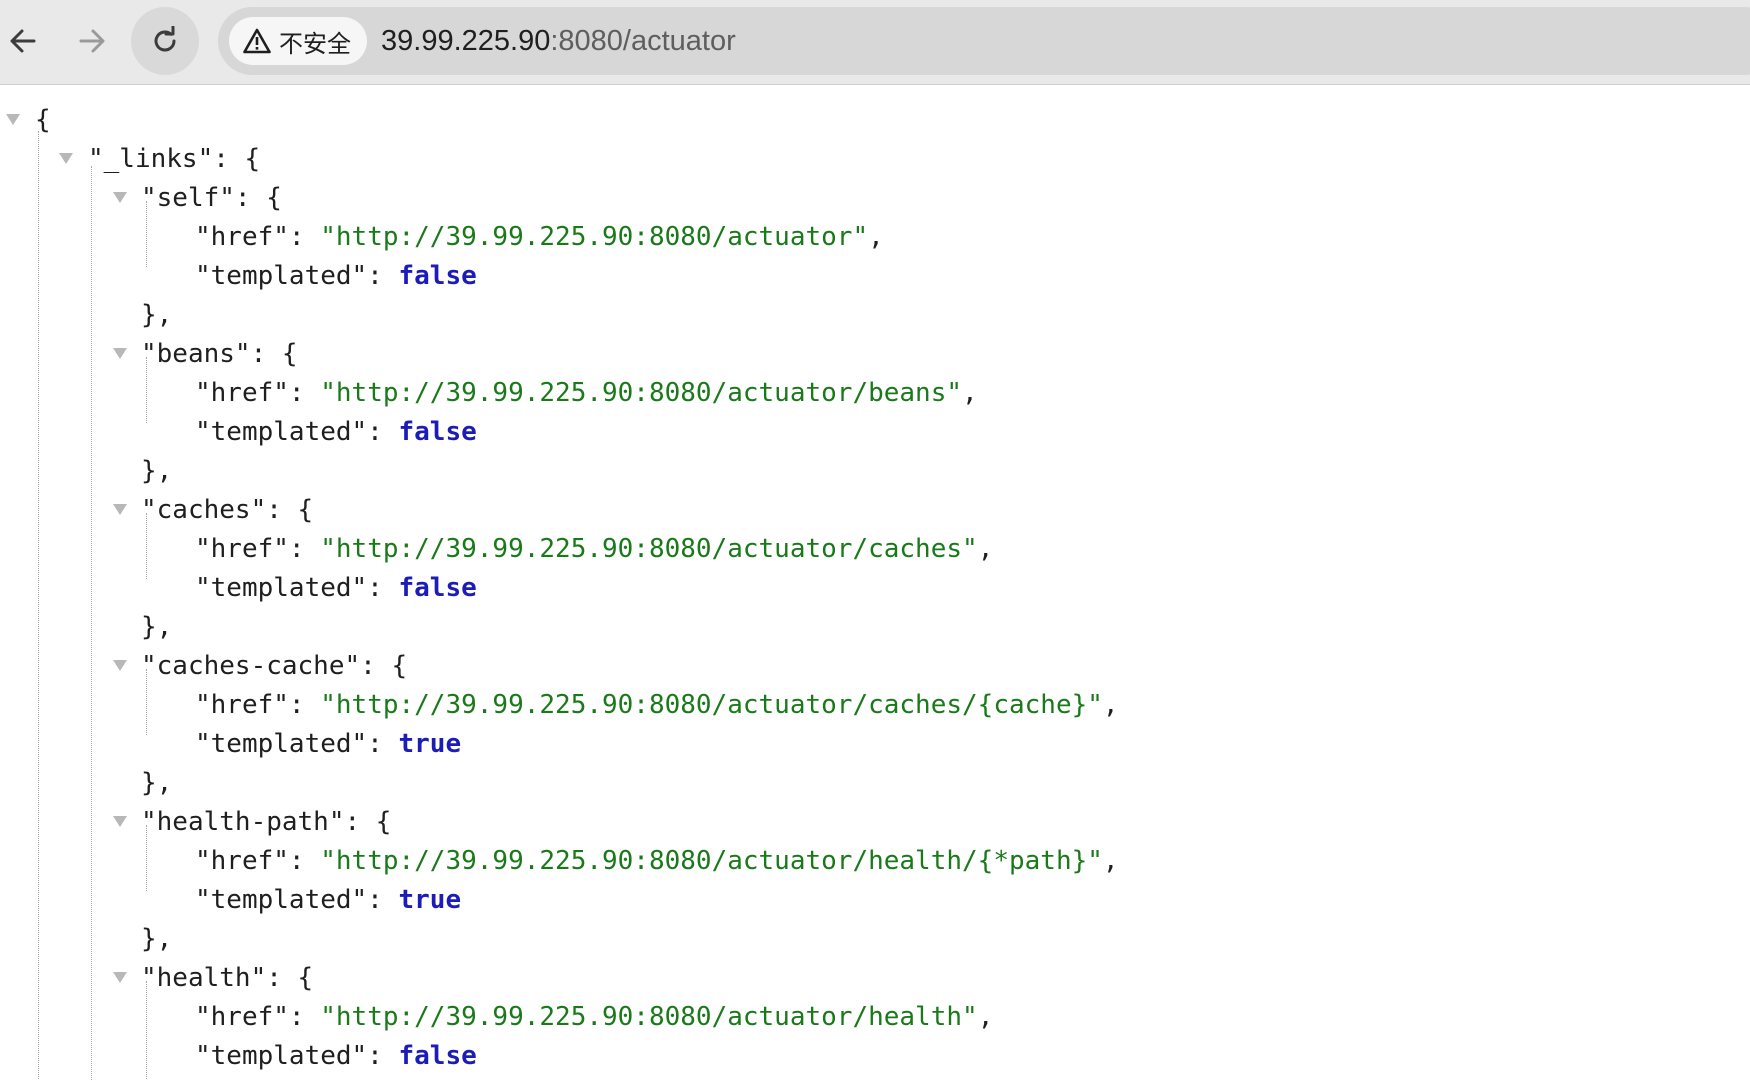  I want to click on collapse-toggle-caches, so click(120, 509).